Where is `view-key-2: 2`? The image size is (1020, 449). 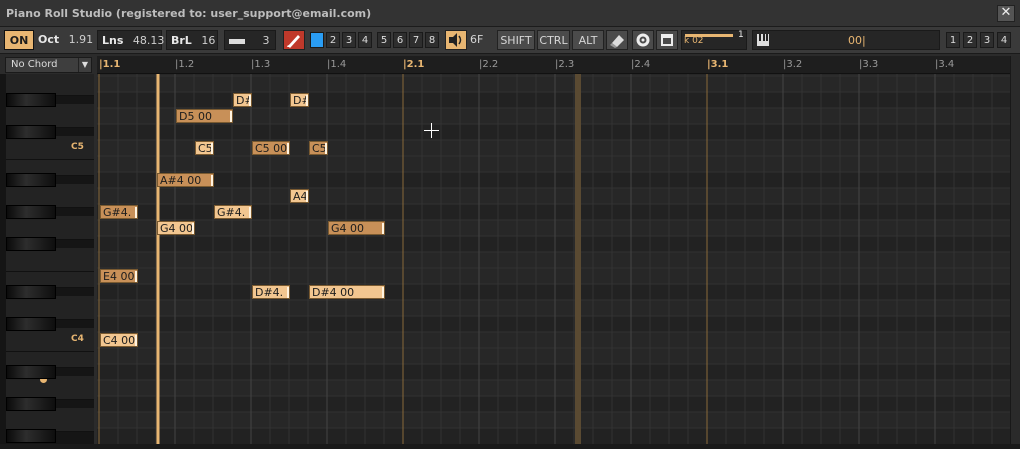
view-key-2: 2 is located at coordinates (970, 40).